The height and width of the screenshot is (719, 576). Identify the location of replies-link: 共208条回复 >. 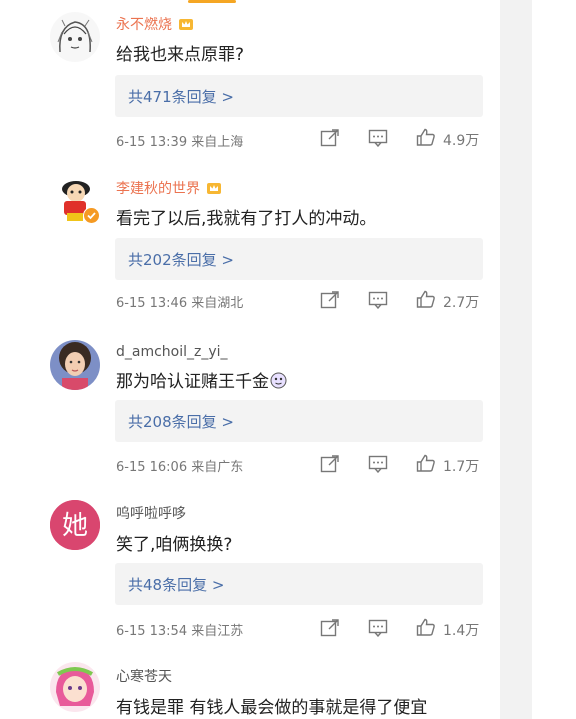
(181, 421).